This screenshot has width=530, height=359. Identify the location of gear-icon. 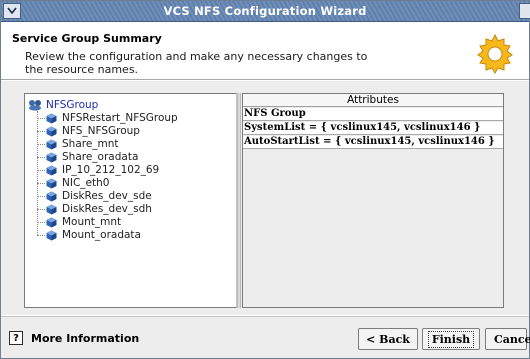
(495, 53).